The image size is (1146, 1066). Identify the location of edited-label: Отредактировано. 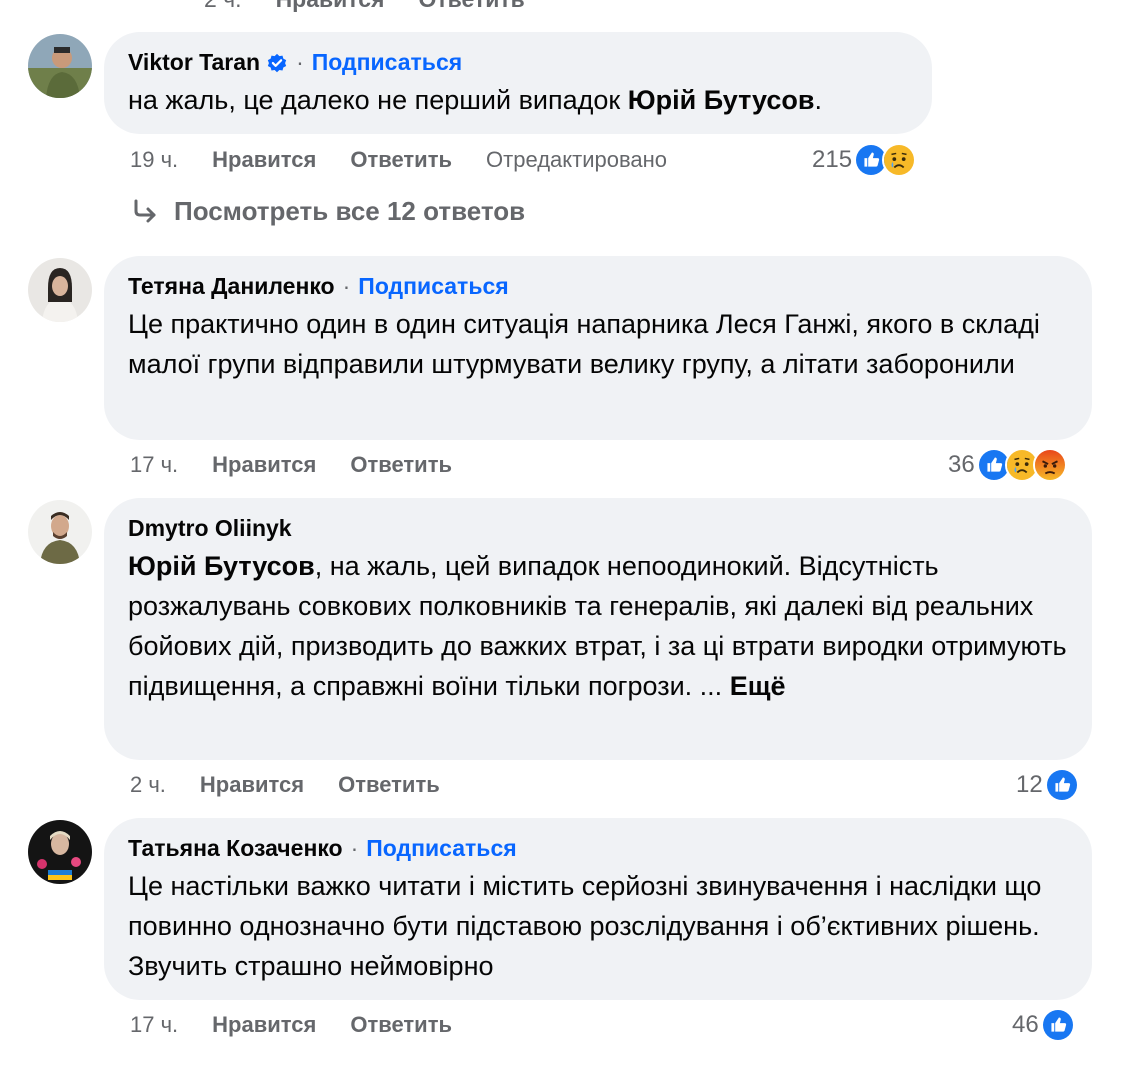
(577, 159).